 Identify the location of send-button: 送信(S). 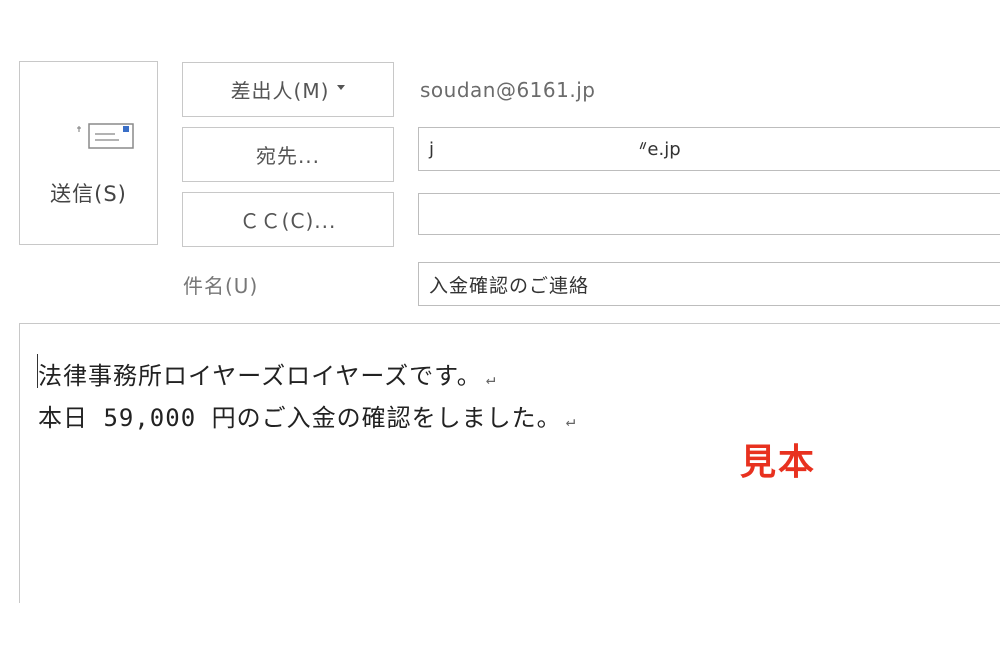
(88, 153).